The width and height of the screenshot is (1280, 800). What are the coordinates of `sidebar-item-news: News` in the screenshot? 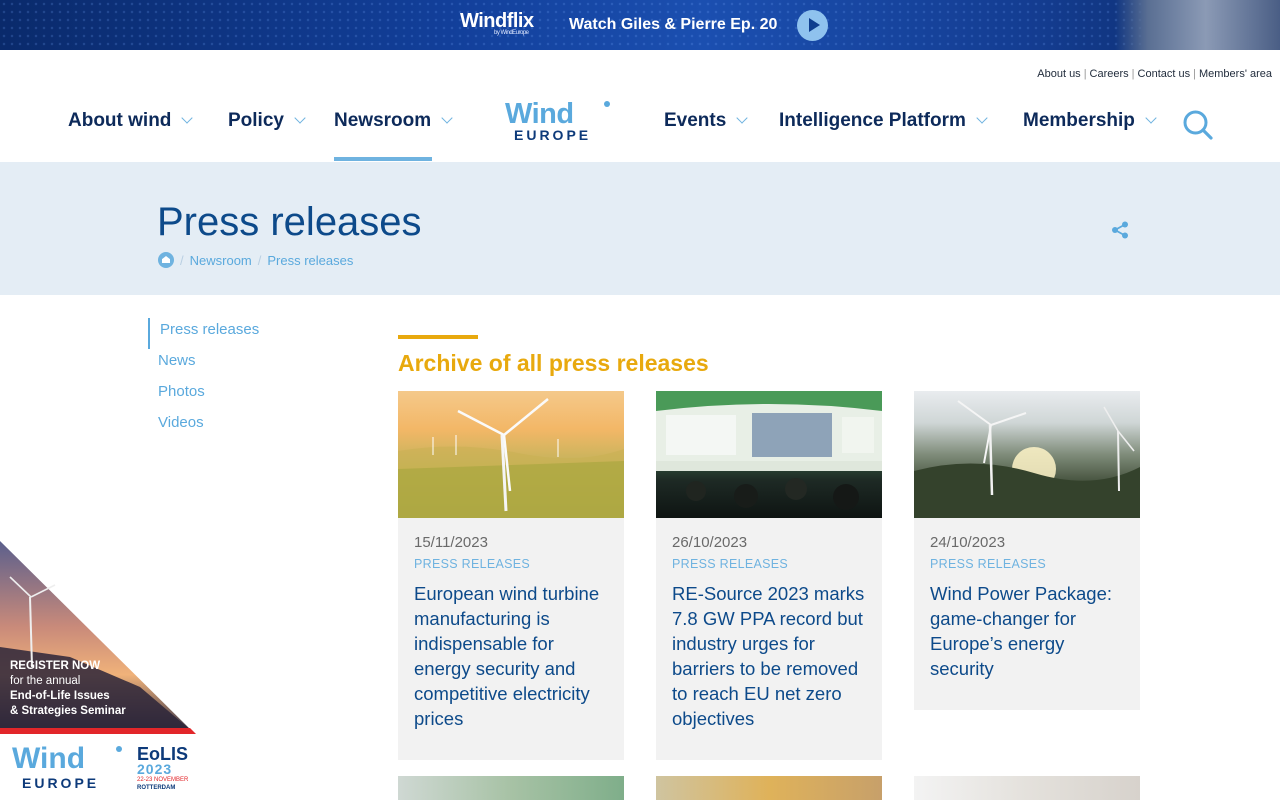 It's located at (203, 364).